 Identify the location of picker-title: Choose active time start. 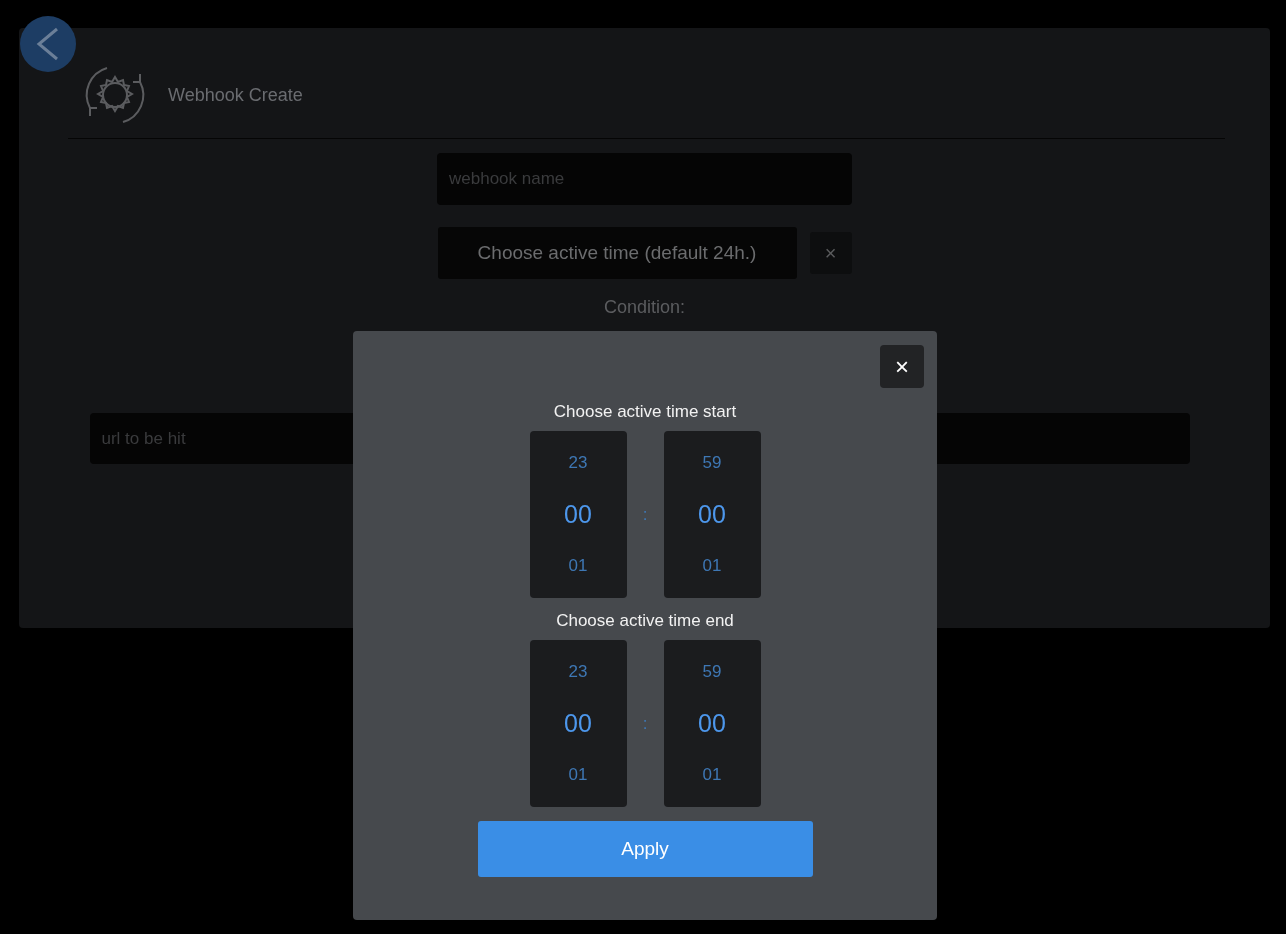
(645, 412).